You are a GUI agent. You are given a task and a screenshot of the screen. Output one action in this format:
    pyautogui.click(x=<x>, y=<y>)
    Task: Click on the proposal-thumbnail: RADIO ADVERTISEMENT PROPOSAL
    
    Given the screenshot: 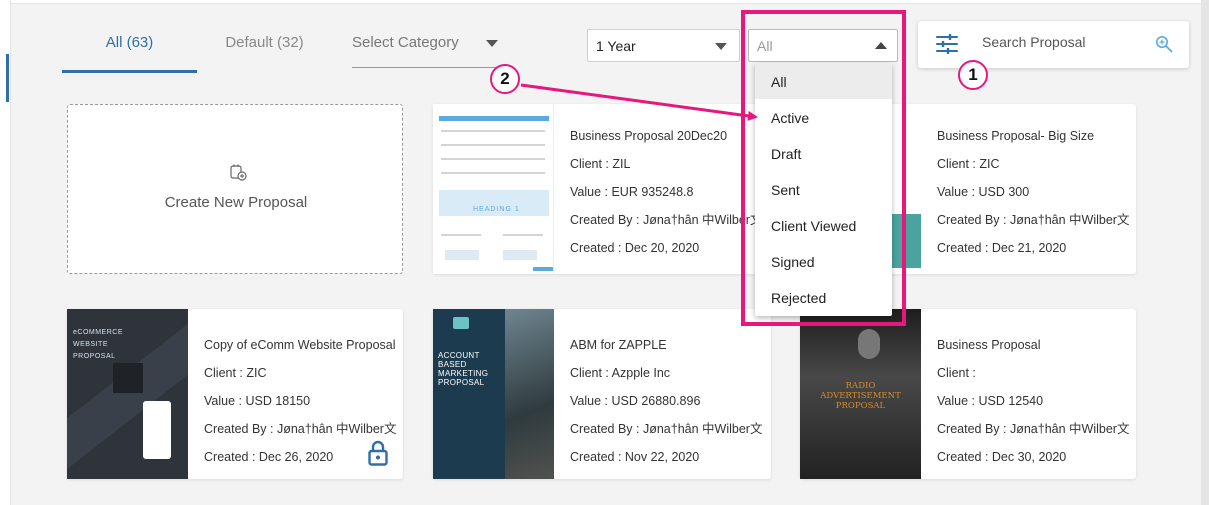 What is the action you would take?
    pyautogui.click(x=860, y=394)
    